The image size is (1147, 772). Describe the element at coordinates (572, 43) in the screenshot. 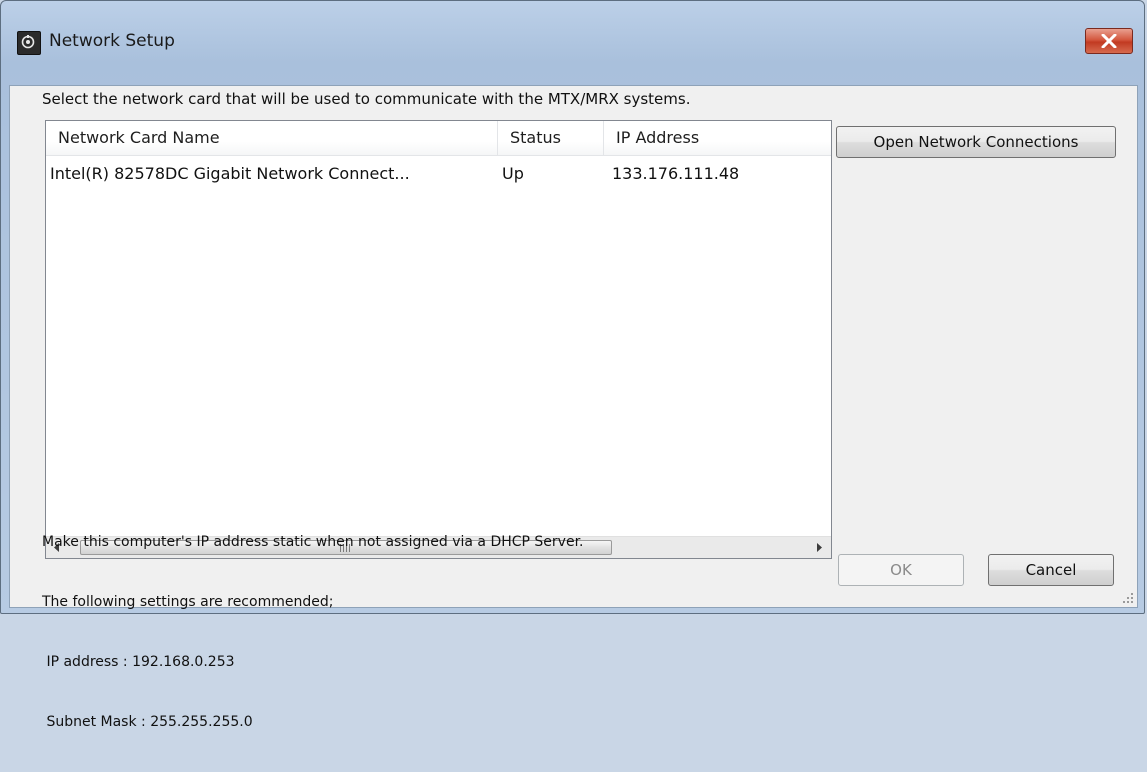

I see `title-bar: Network Setup` at that location.